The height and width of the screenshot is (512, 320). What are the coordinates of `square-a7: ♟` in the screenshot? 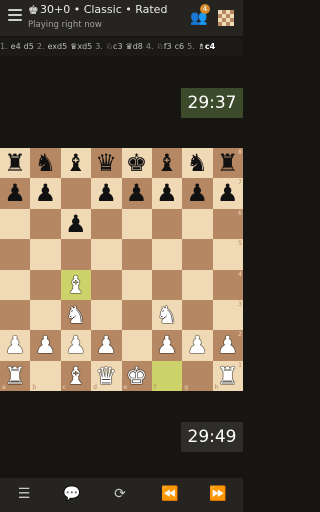 It's located at (15, 193).